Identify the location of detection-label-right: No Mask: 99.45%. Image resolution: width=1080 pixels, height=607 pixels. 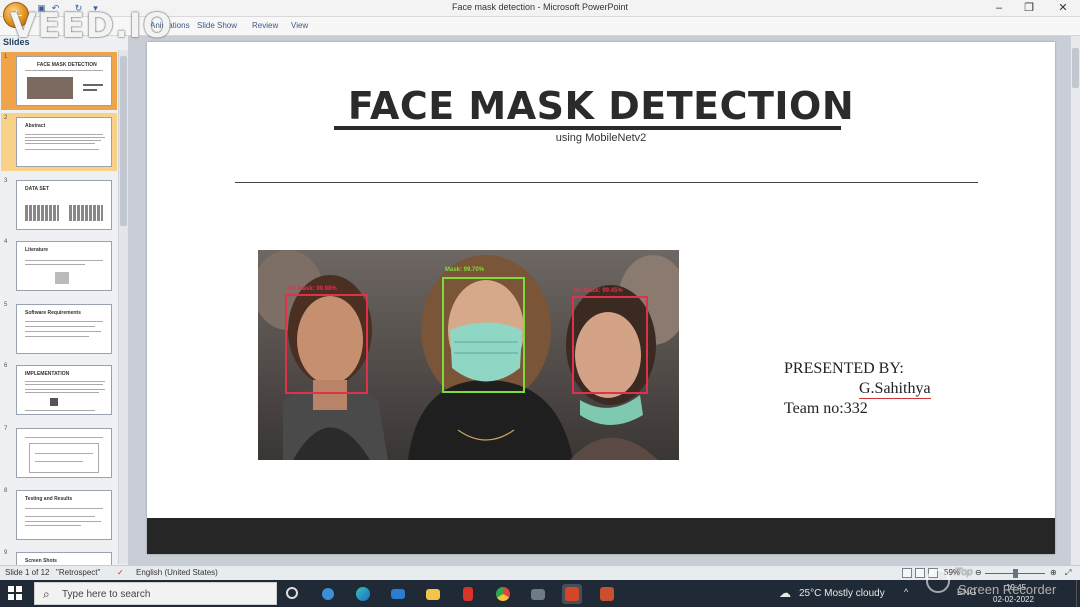
(598, 291).